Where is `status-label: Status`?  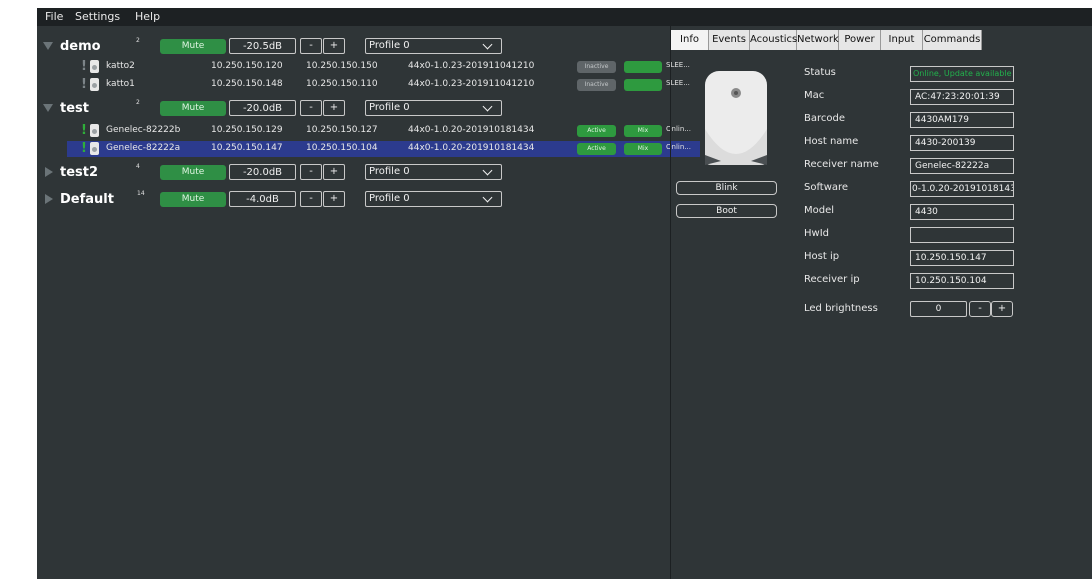
status-label: Status is located at coordinates (820, 72).